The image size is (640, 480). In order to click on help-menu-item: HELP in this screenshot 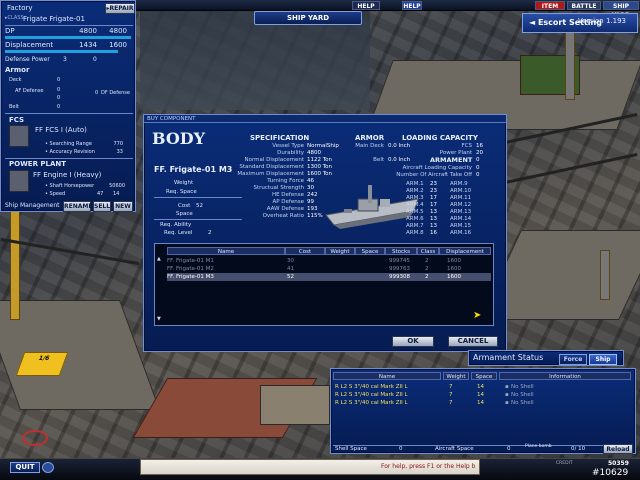, I will do `click(366, 5)`.